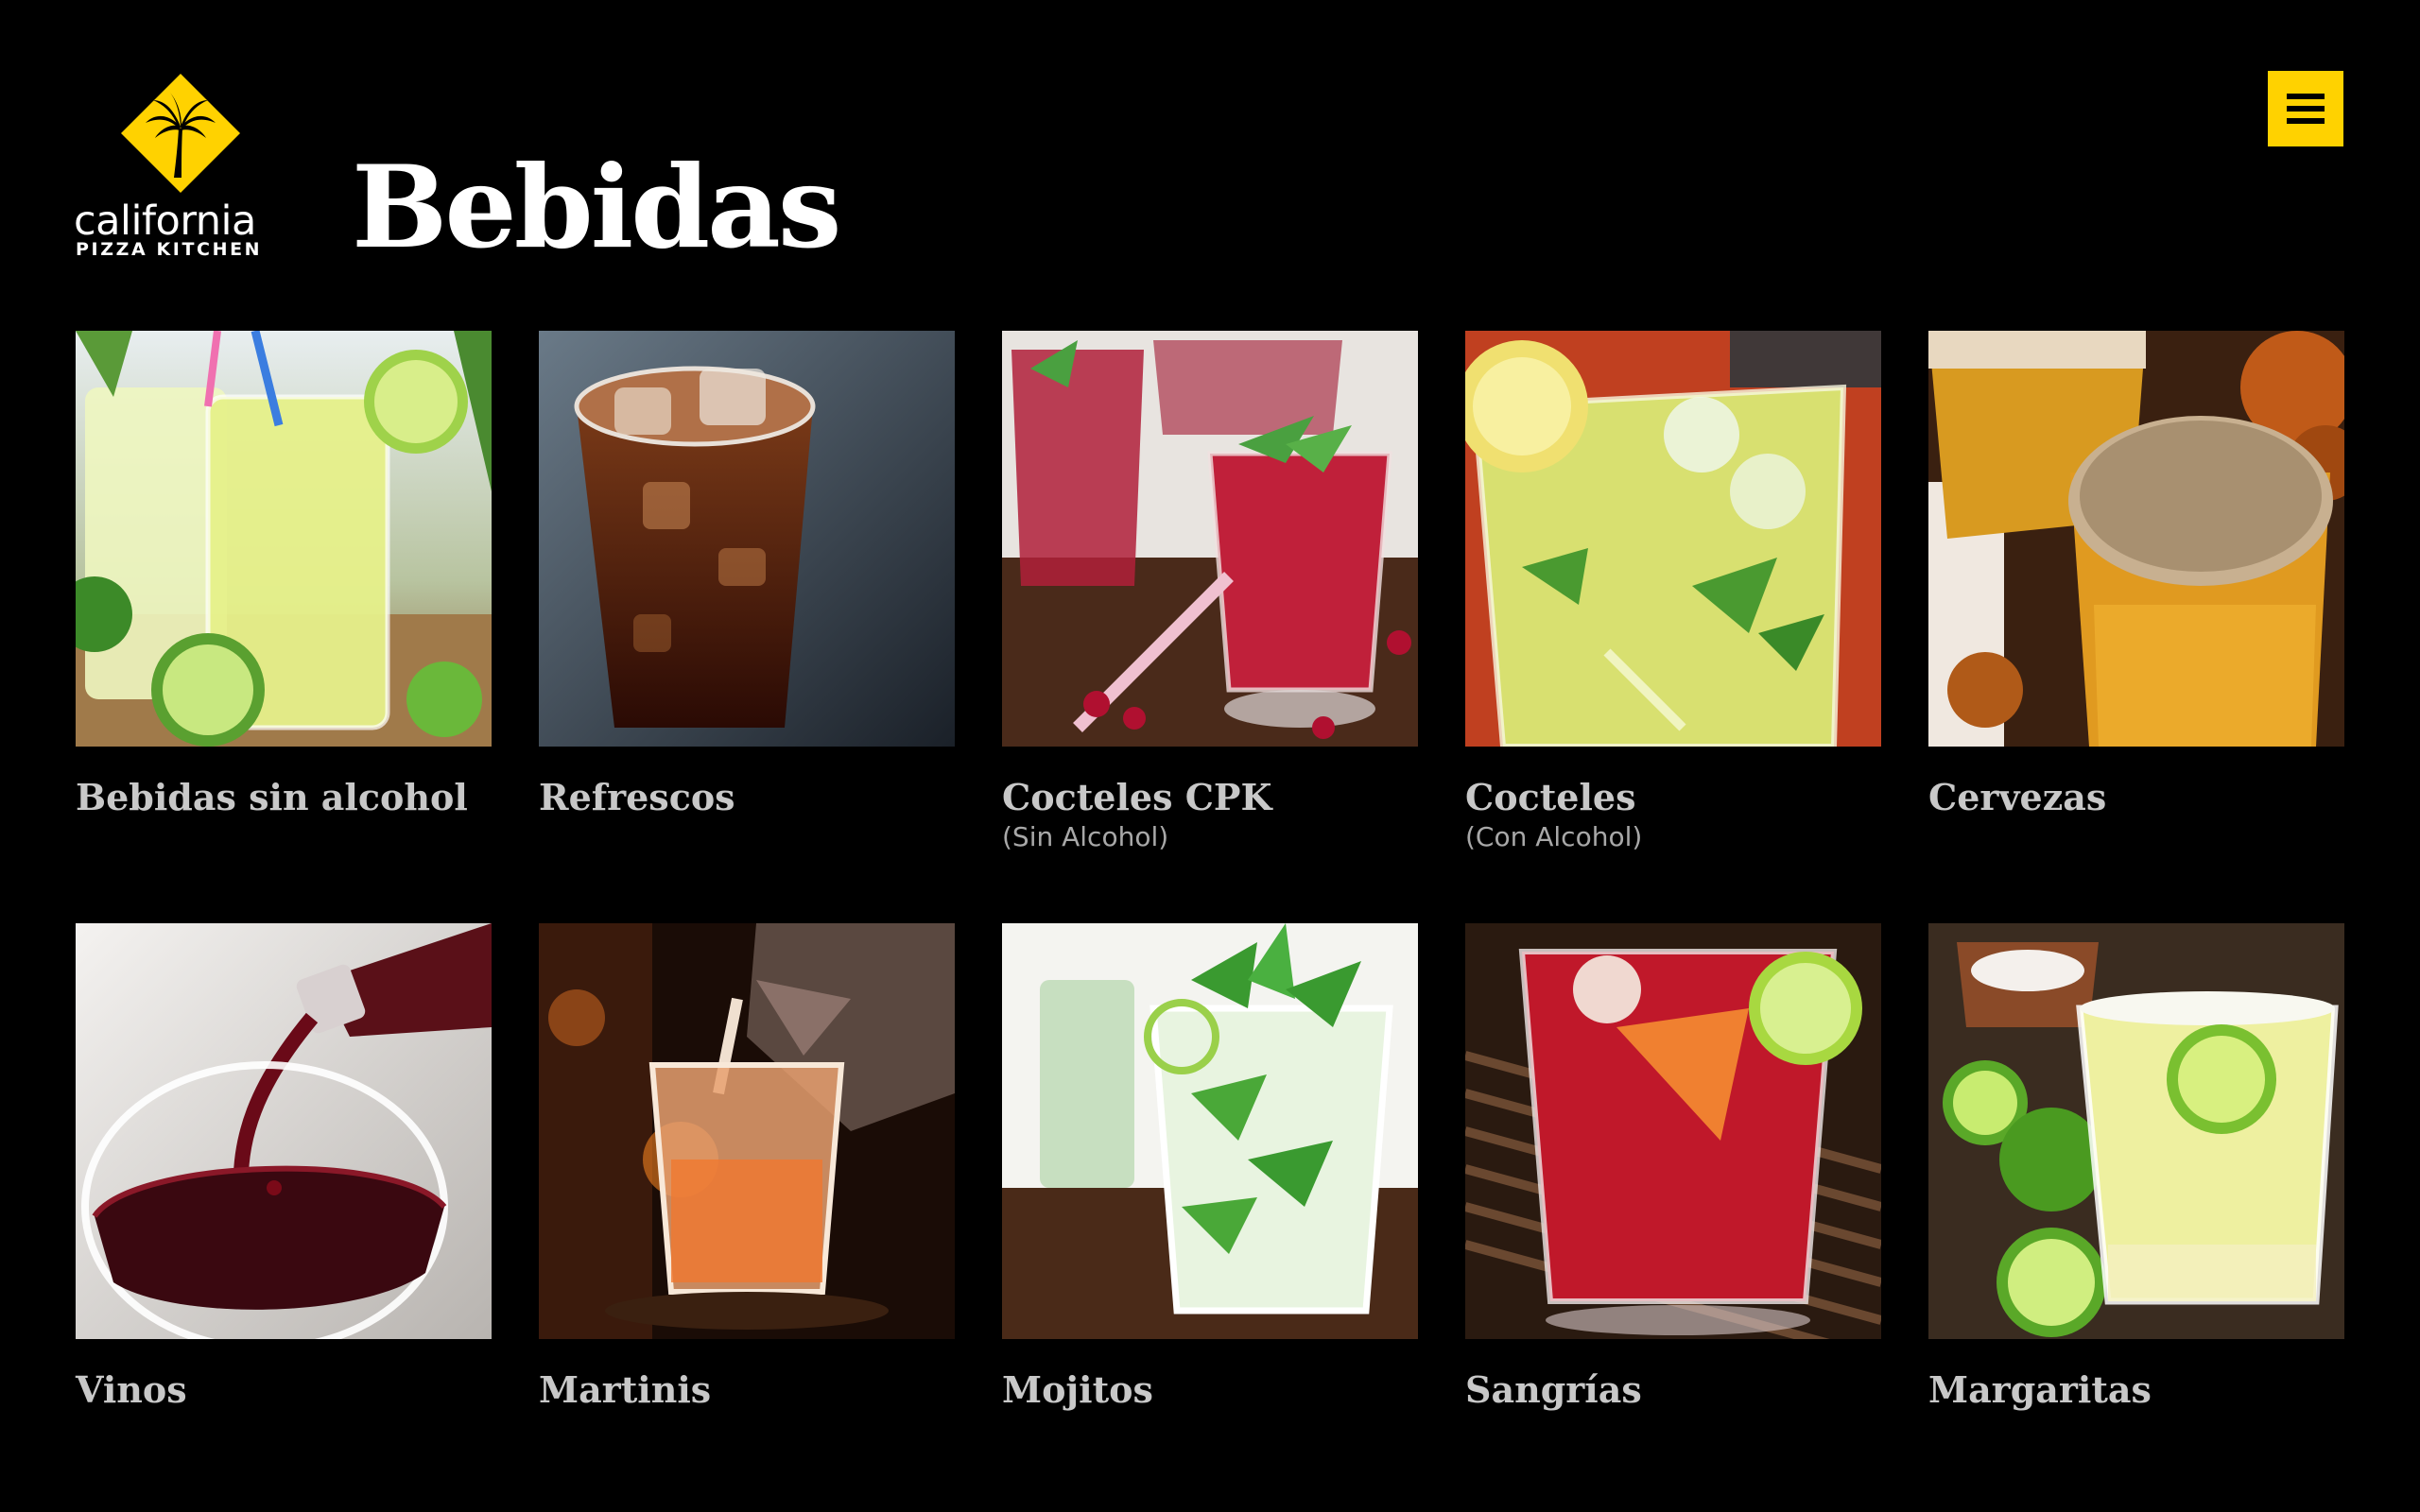 The height and width of the screenshot is (1512, 2420). What do you see at coordinates (625, 1389) in the screenshot?
I see `tile-label: Martinis` at bounding box center [625, 1389].